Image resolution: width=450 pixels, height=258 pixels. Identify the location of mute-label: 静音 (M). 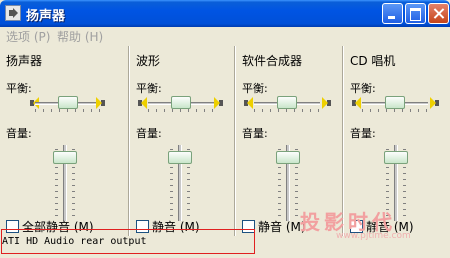
(282, 227).